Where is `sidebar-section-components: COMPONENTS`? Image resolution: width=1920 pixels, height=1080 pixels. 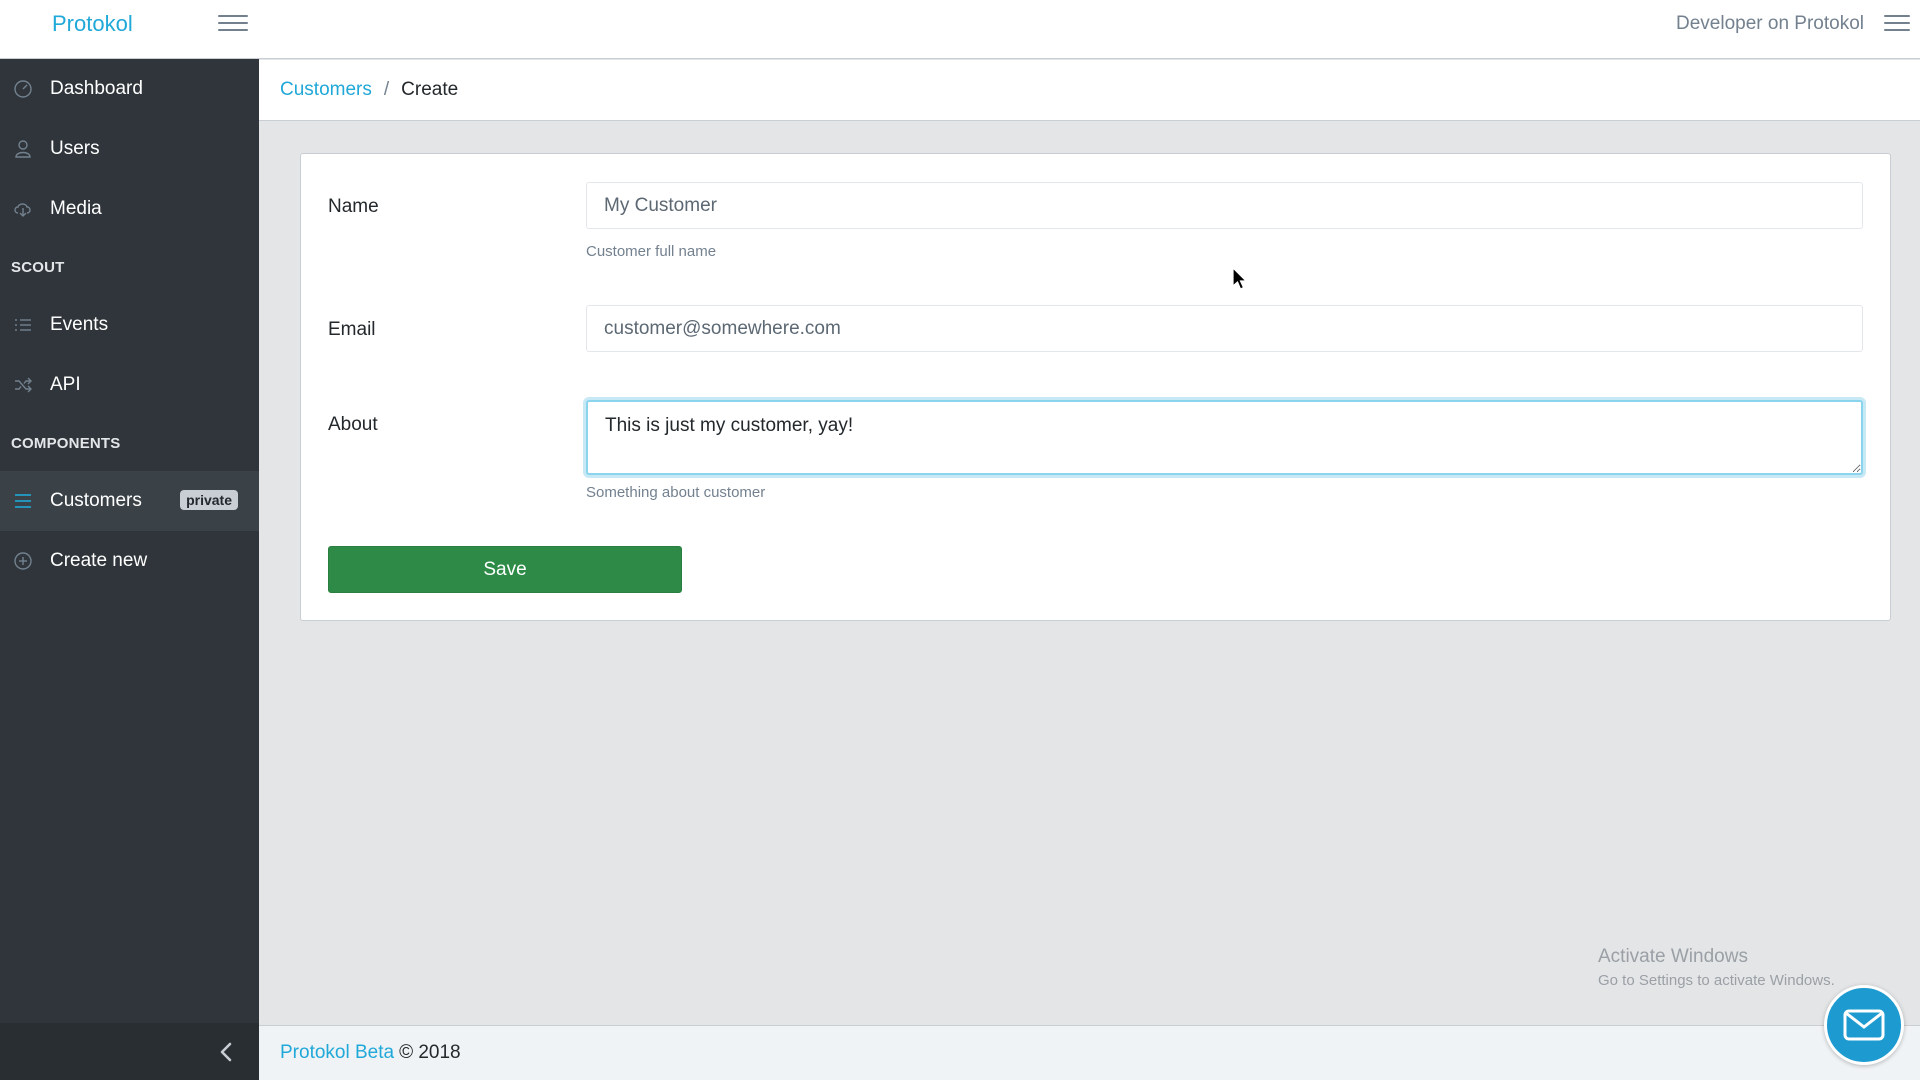 sidebar-section-components: COMPONENTS is located at coordinates (66, 443).